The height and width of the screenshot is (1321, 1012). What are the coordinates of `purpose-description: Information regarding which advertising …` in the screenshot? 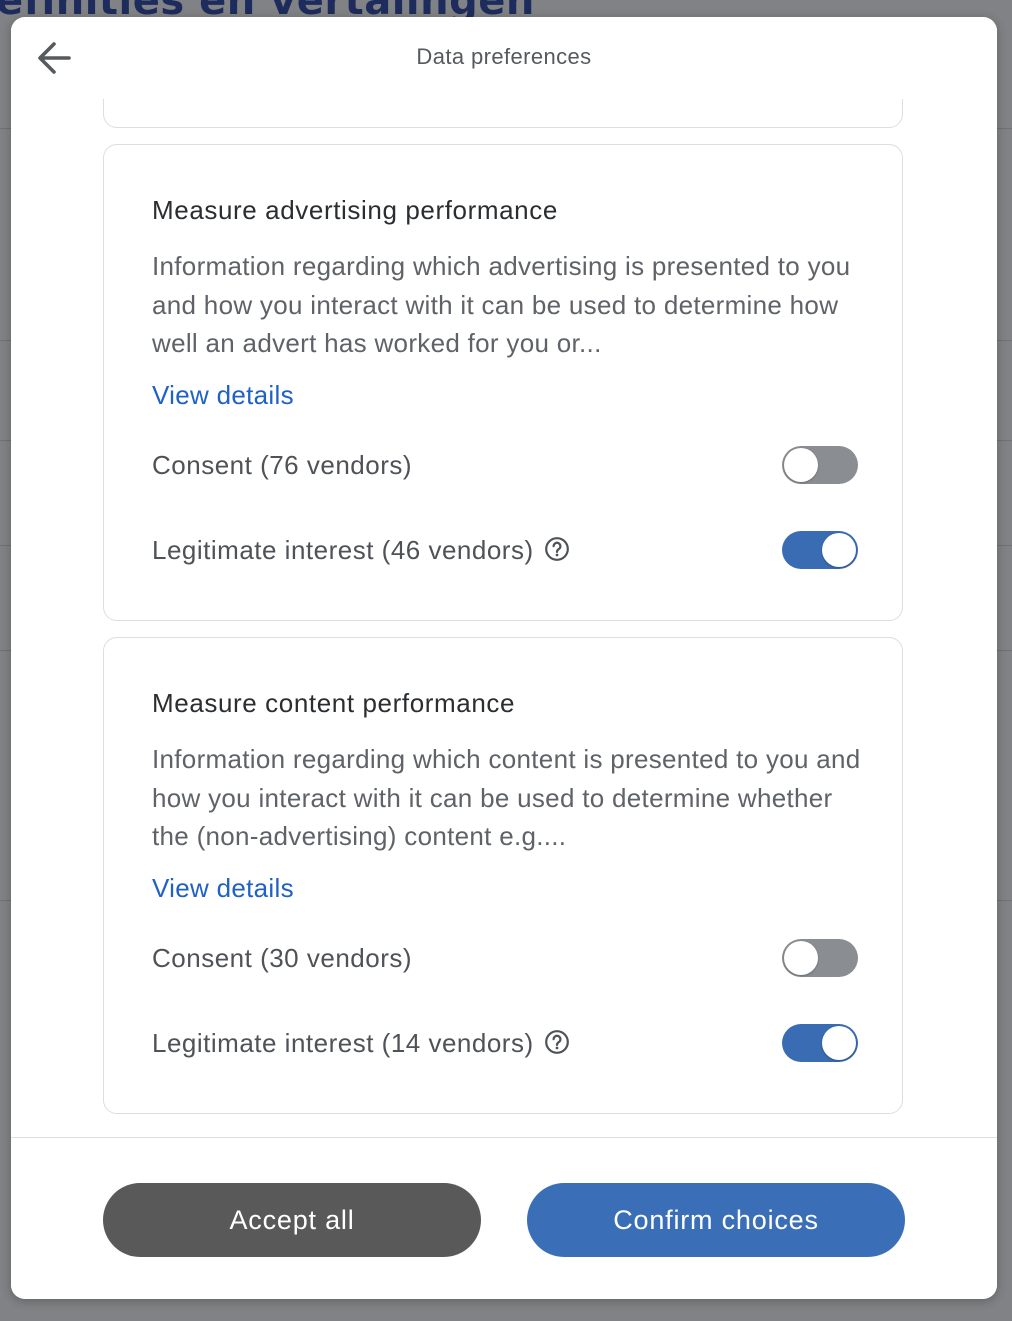 It's located at (501, 304).